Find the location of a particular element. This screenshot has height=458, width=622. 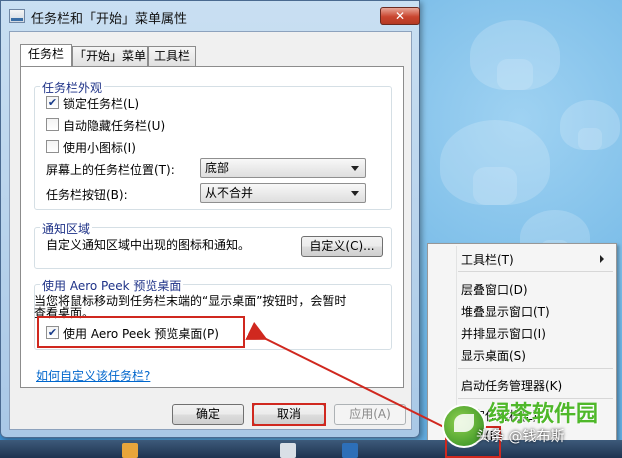

watermark-title: 绿茶软件园 is located at coordinates (543, 414).